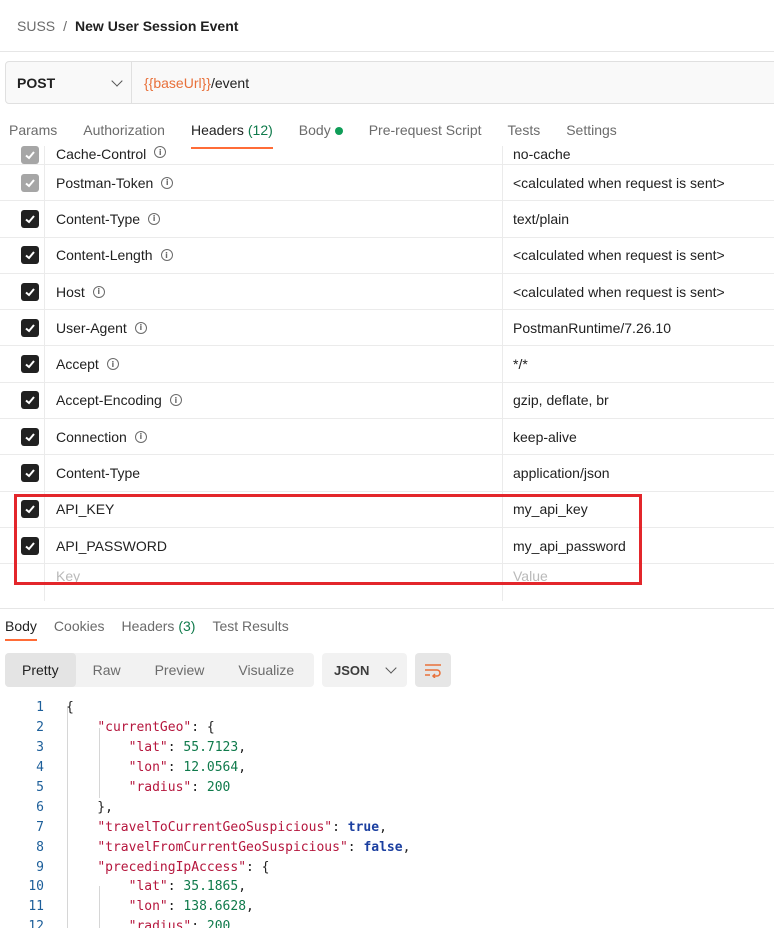  I want to click on header-row: Content-Type application/json, so click(387, 473).